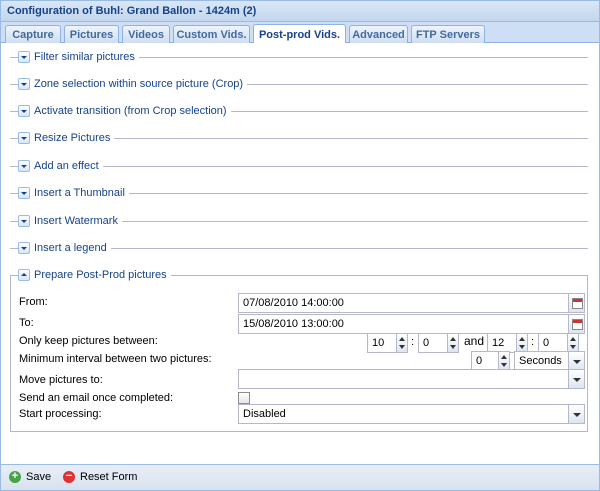 The width and height of the screenshot is (600, 491). I want to click on send-email-checkbox, so click(244, 398).